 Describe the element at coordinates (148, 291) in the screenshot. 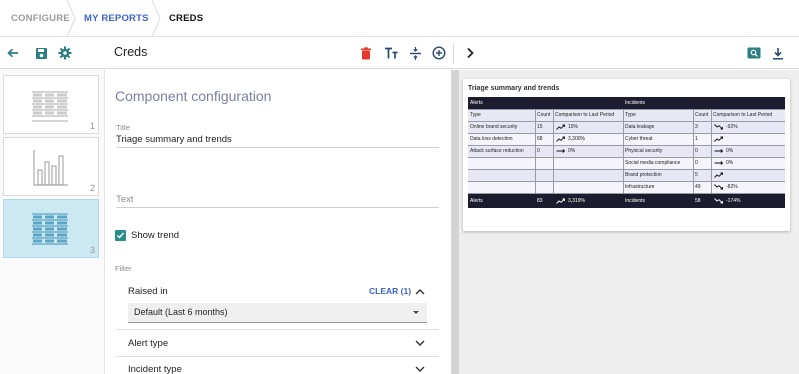

I see `raised-in-label: Raised in` at that location.